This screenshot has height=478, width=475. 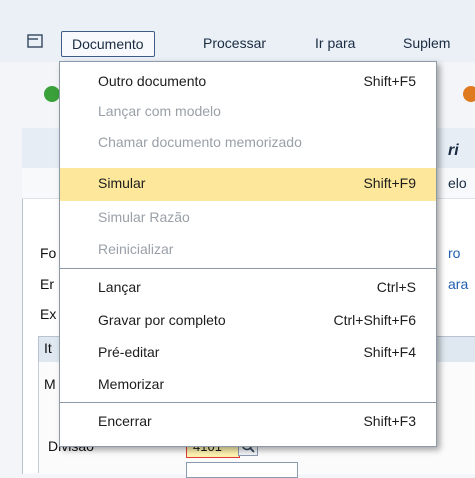 I want to click on tab-items: It, so click(x=48, y=348).